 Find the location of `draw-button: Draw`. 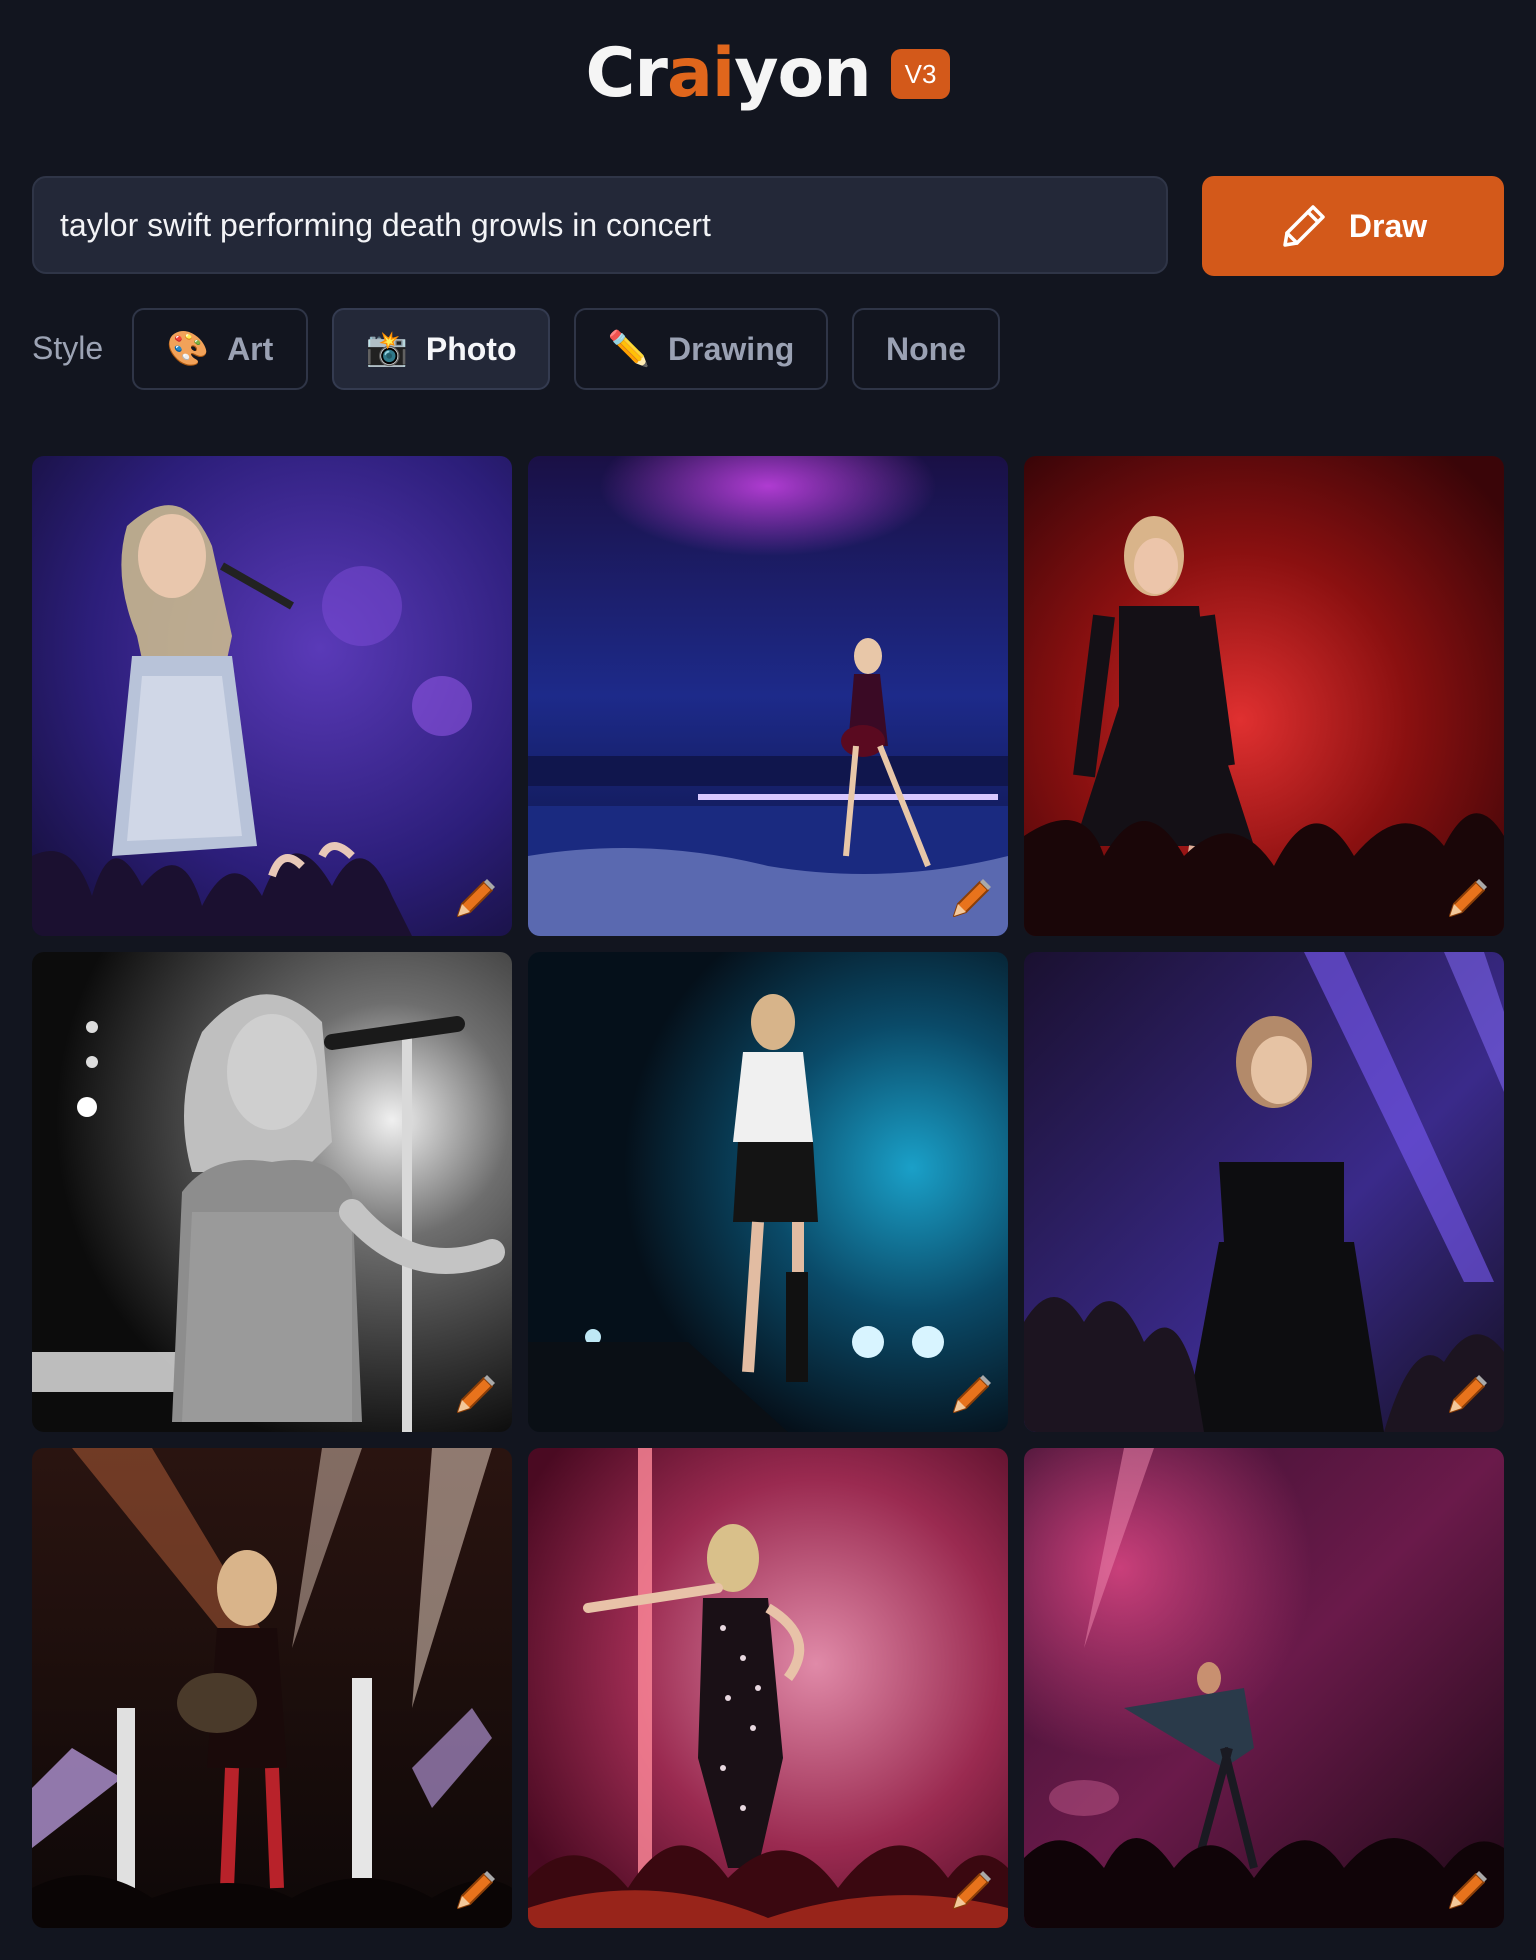

draw-button: Draw is located at coordinates (1353, 226).